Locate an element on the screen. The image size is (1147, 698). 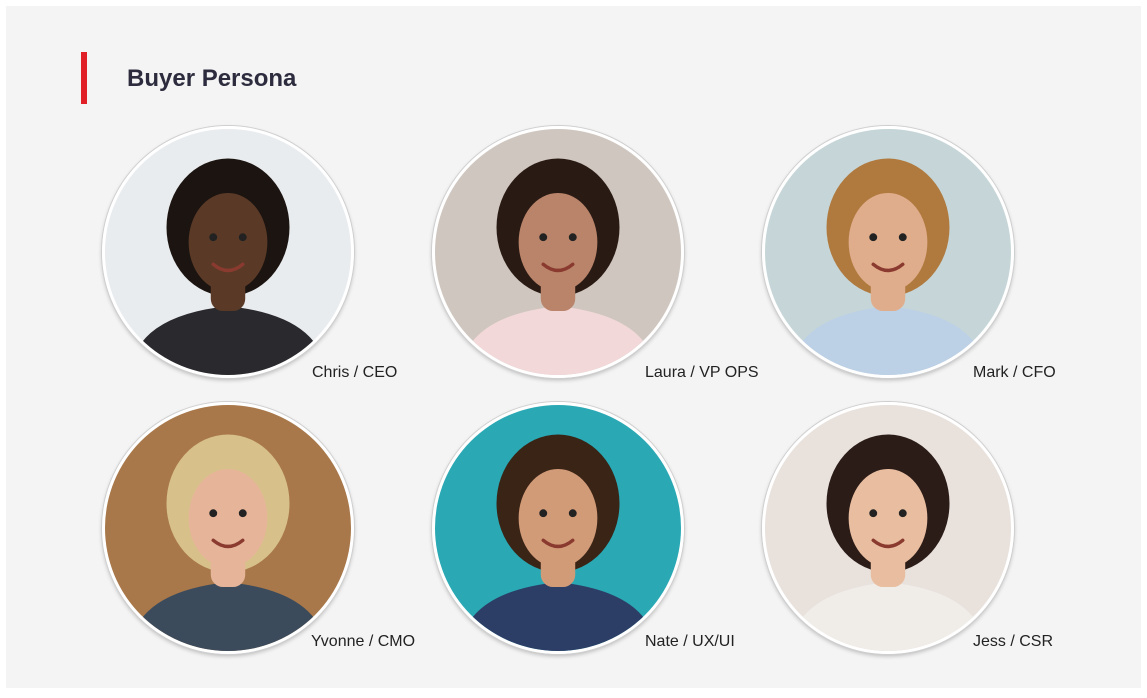
persona-caption: Mark / CFO is located at coordinates (1014, 372).